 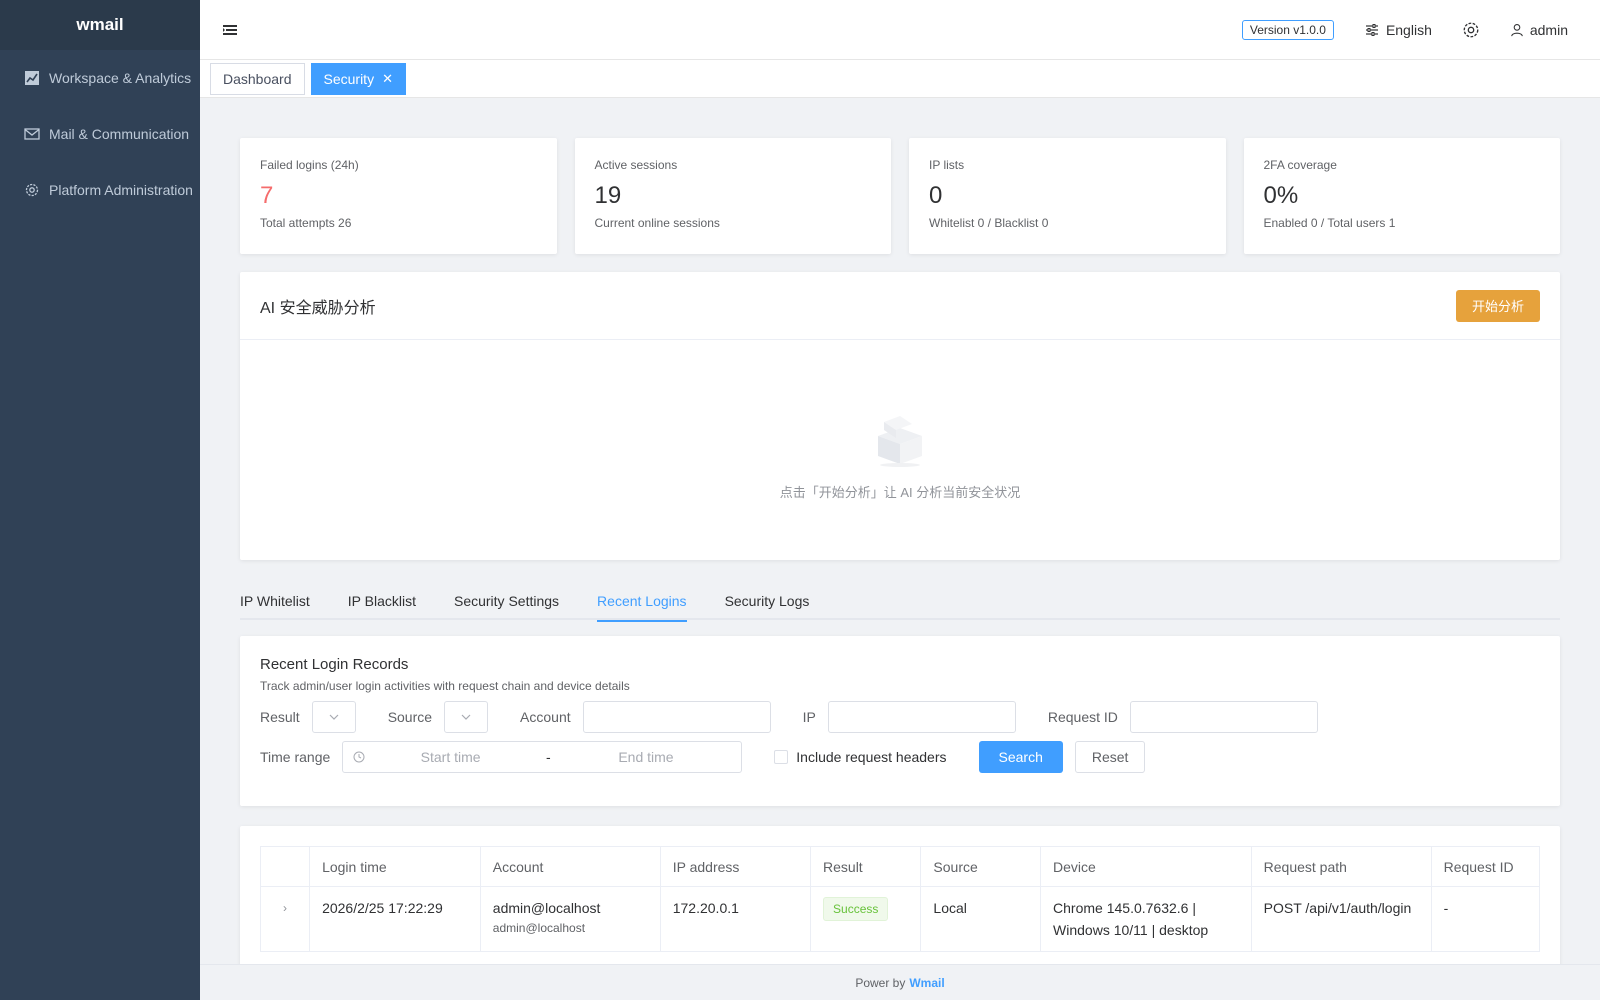 I want to click on status-badge: Success, so click(x=856, y=909).